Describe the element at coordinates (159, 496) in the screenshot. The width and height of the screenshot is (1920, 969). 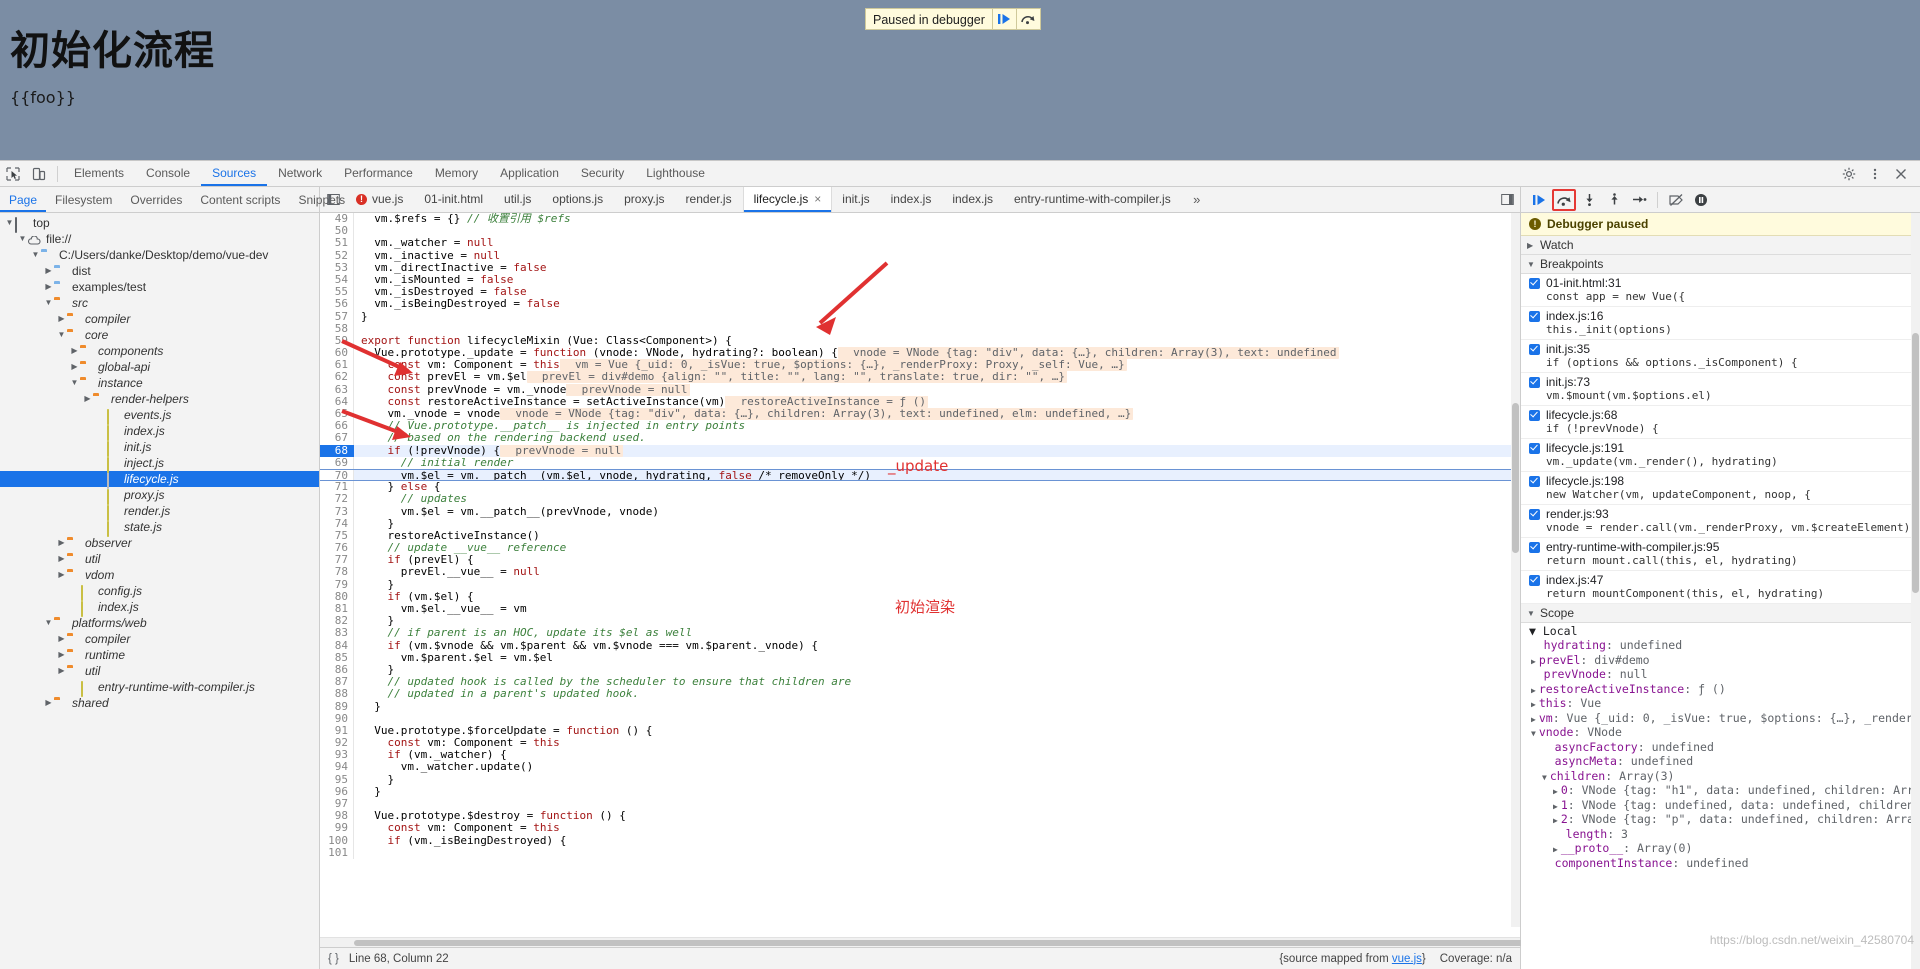
I see `tree-item-proxy-js: proxy.js` at that location.